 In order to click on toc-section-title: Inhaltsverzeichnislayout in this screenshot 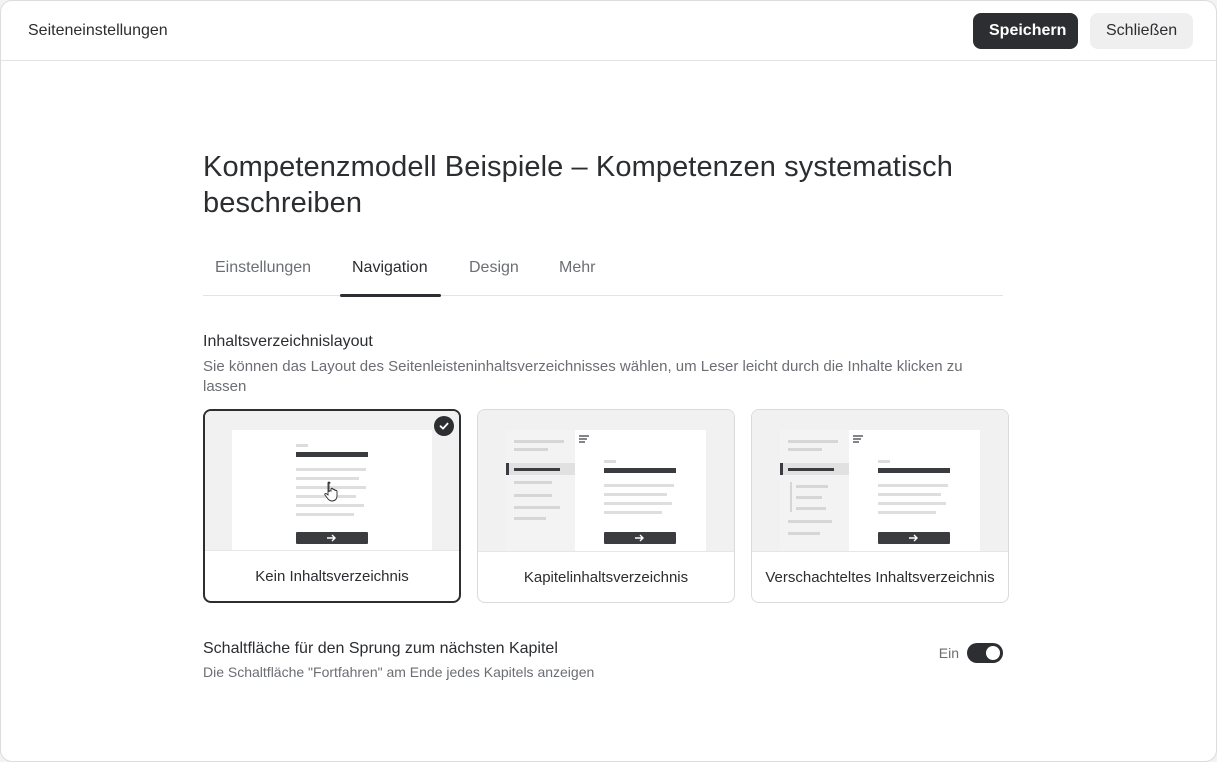, I will do `click(288, 341)`.